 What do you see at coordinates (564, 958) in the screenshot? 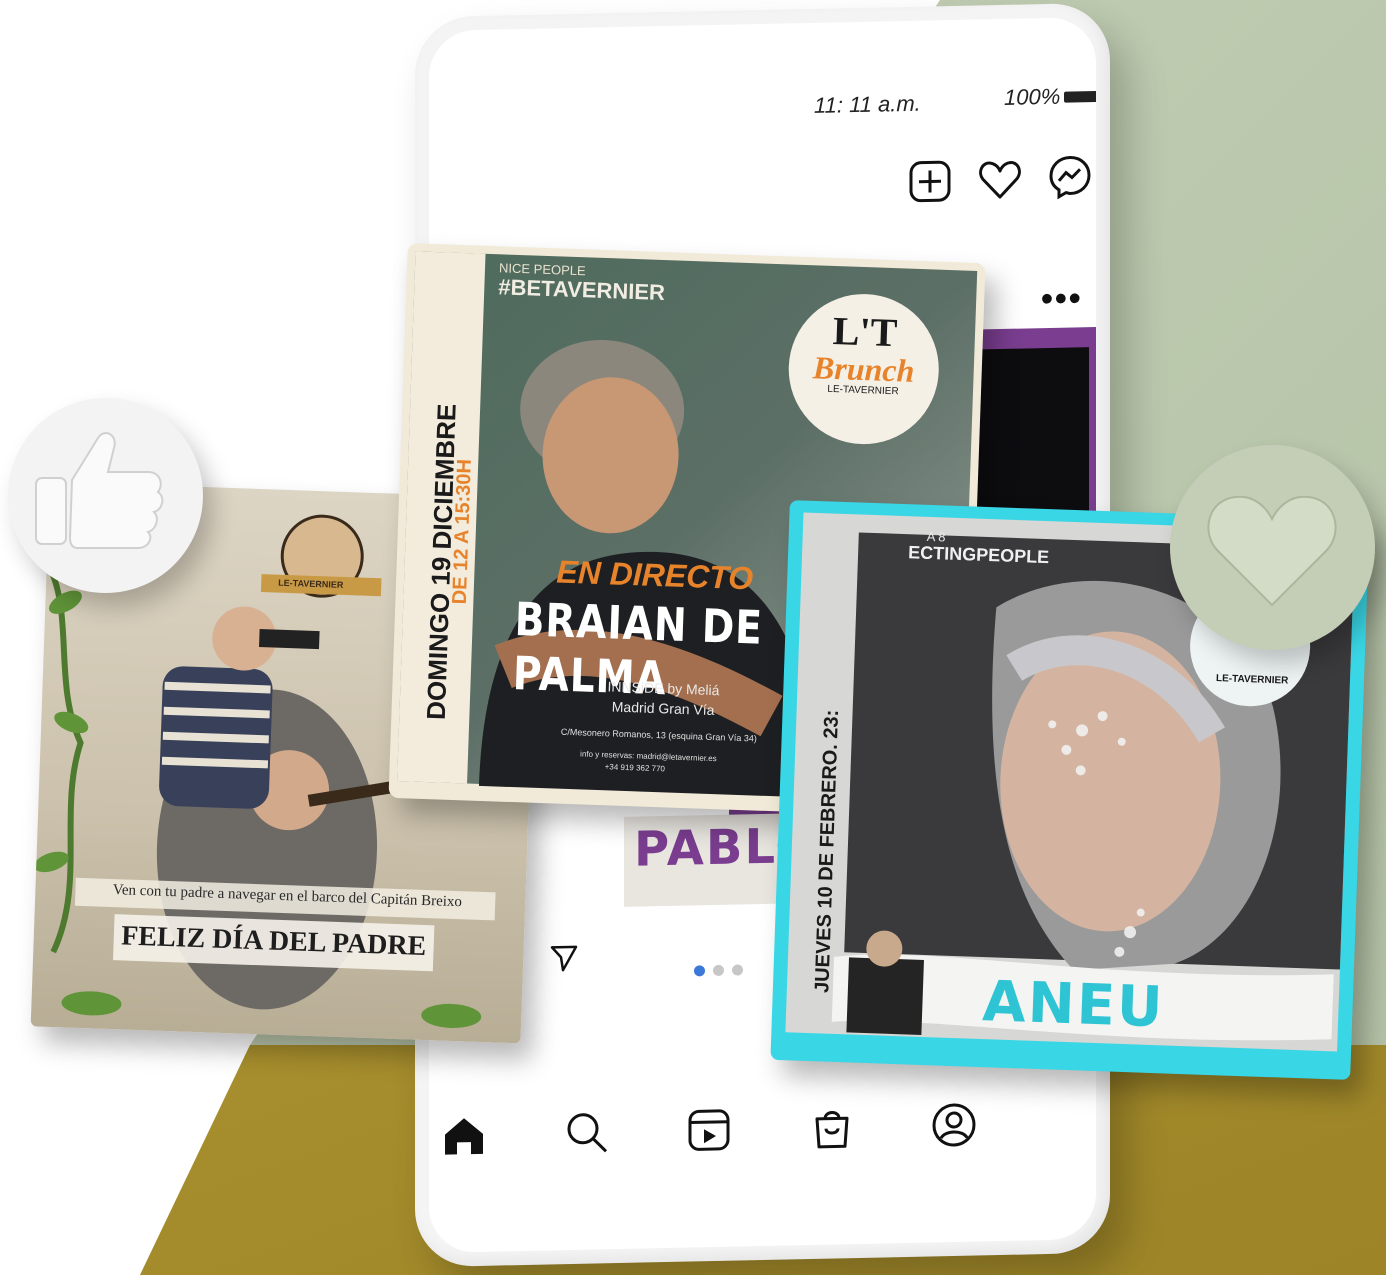
I see `send-icon` at bounding box center [564, 958].